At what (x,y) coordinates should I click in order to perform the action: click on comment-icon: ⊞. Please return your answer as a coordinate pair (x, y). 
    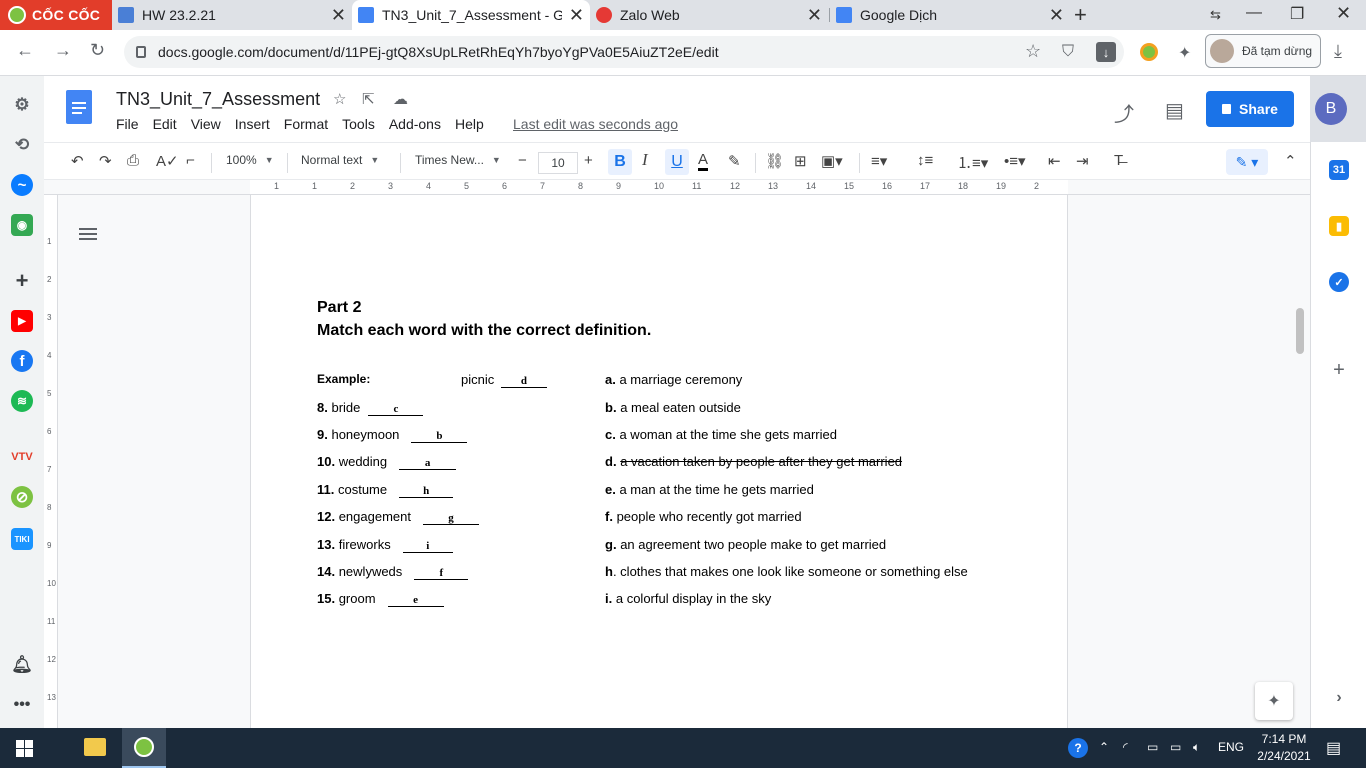
    Looking at the image, I should click on (800, 161).